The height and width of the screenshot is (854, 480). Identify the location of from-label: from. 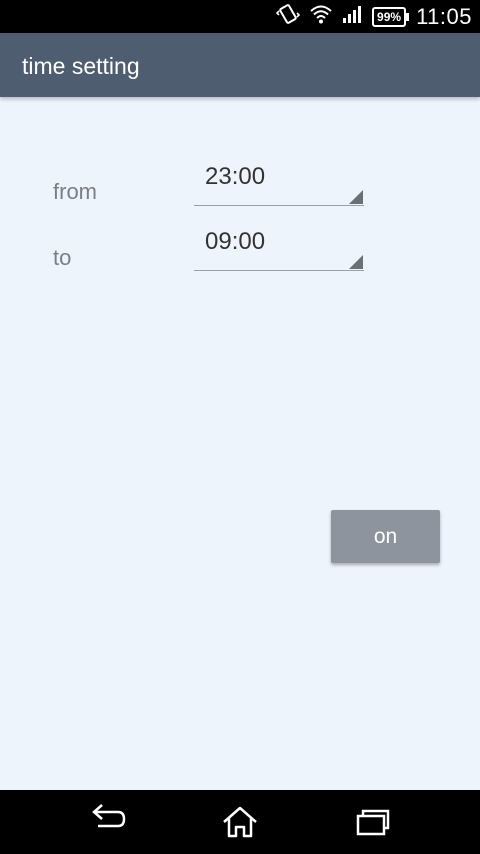
(75, 191).